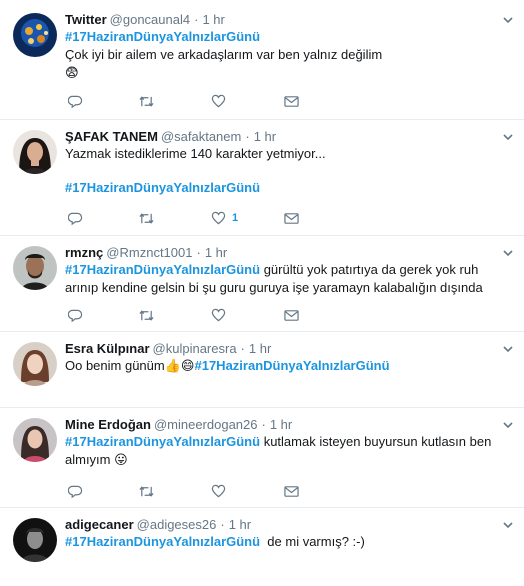 The height and width of the screenshot is (586, 524). Describe the element at coordinates (187, 365) in the screenshot. I see `emoji: 😄` at that location.